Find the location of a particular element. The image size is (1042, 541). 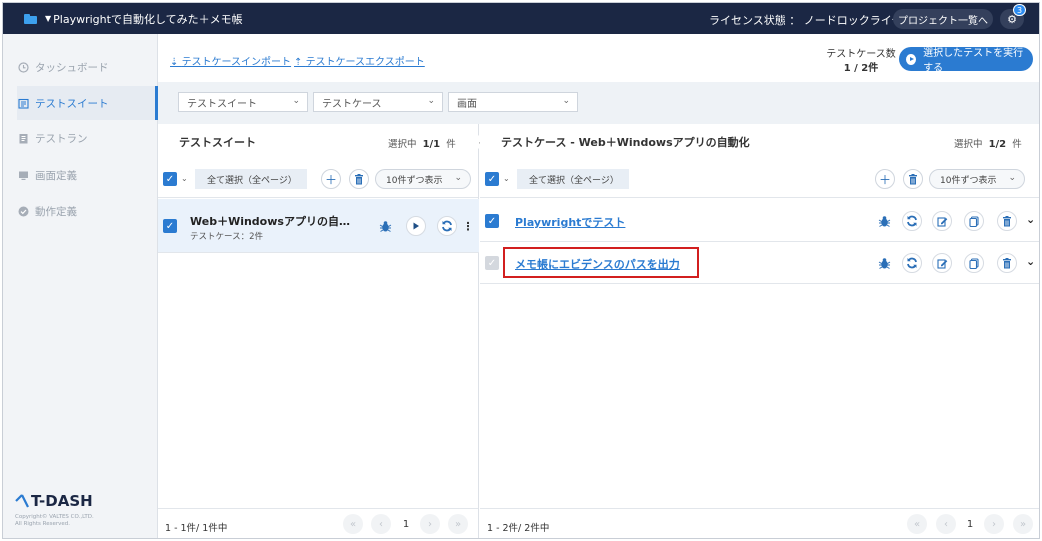

more-options-button: ⋮ is located at coordinates (468, 226).